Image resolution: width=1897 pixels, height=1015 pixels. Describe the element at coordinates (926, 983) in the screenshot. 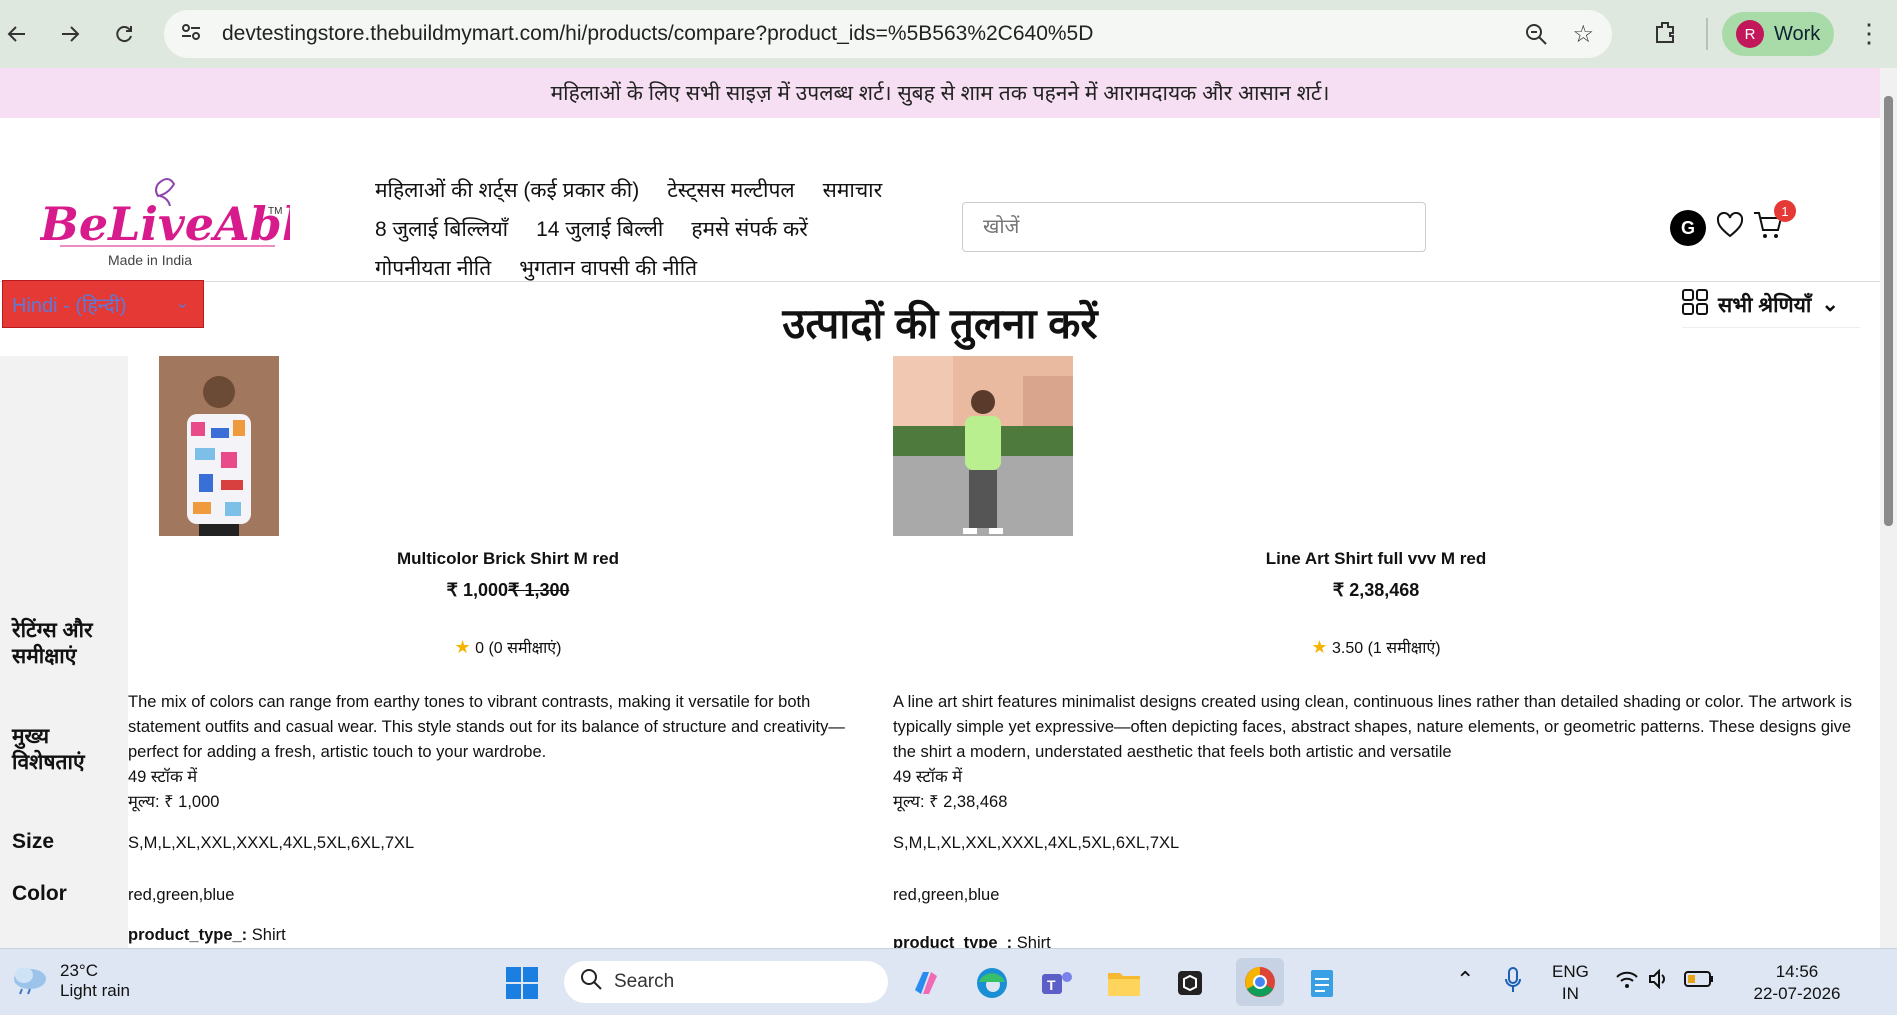

I see `copilot-icon` at that location.